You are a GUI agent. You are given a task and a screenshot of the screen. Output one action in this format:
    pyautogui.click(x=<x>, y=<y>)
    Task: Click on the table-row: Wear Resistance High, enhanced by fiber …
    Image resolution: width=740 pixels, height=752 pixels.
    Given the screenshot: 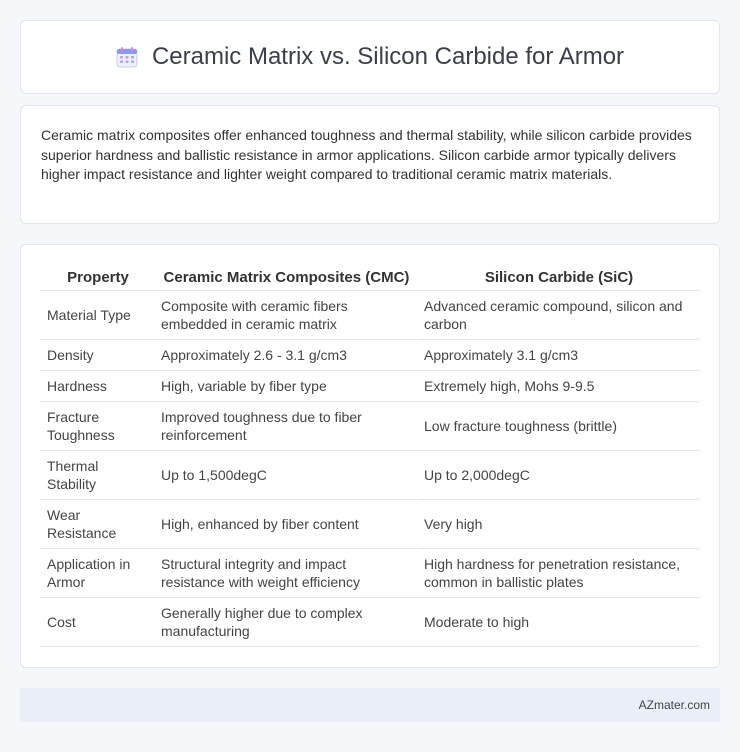 What is the action you would take?
    pyautogui.click(x=370, y=524)
    